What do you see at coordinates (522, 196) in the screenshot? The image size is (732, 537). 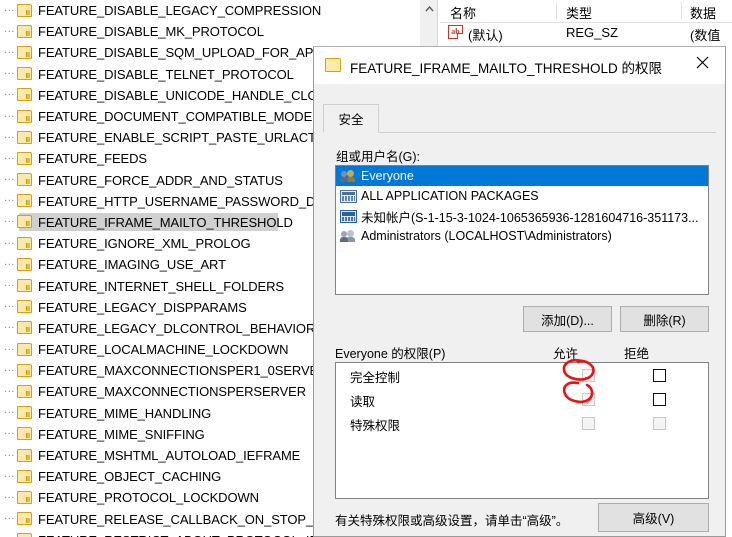 I see `list-item: ALL APPLICATION PACKAGES` at bounding box center [522, 196].